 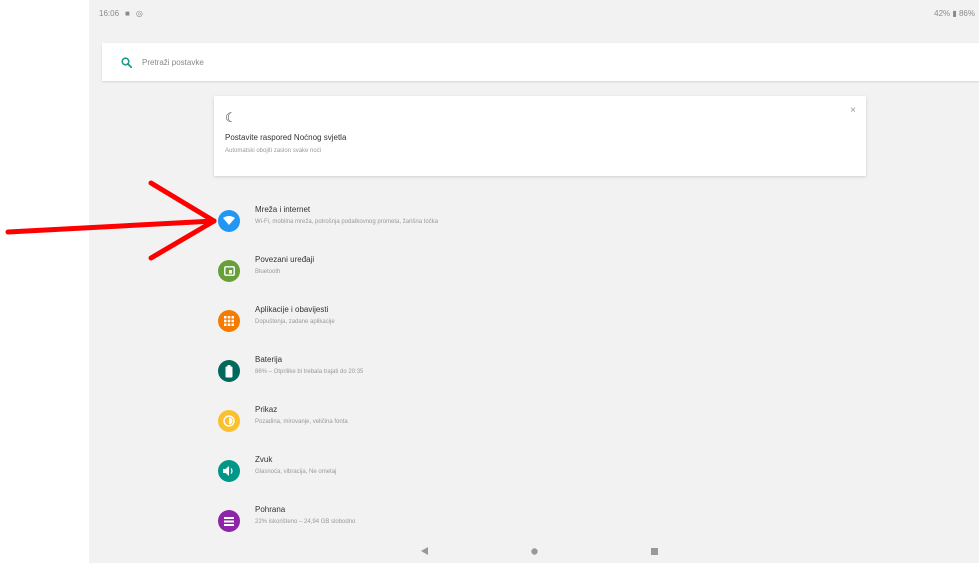 I want to click on status-right: 42% ▮ 86%, so click(x=954, y=13).